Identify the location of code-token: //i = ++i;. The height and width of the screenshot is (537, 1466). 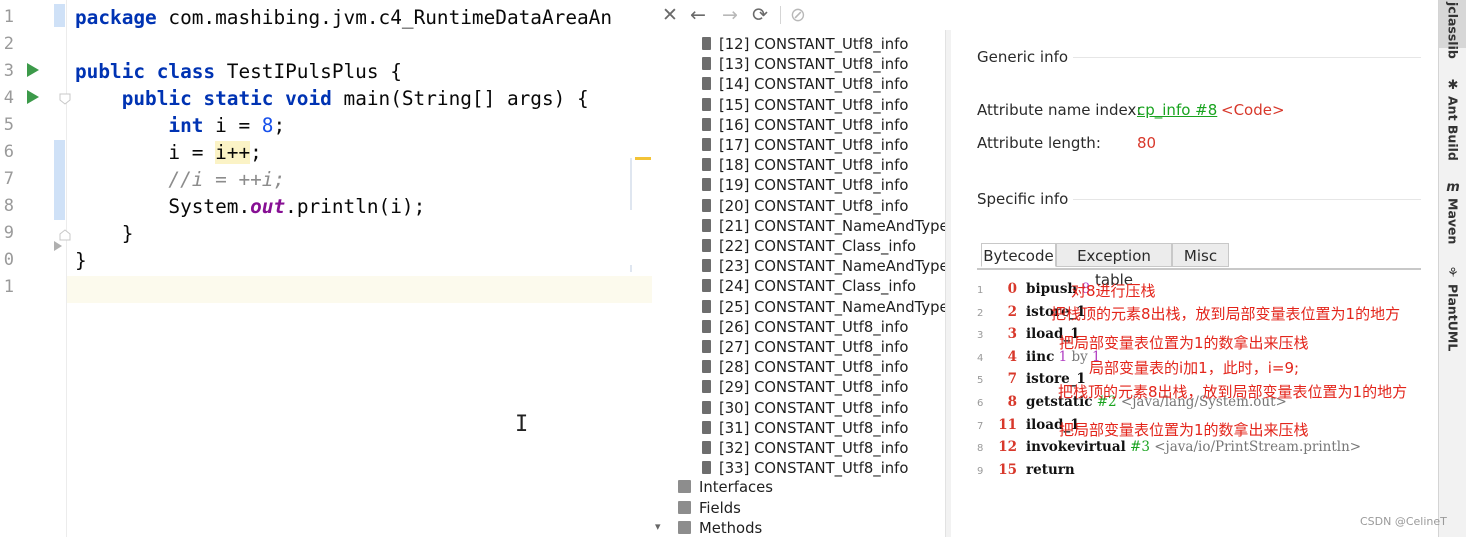
(180, 179).